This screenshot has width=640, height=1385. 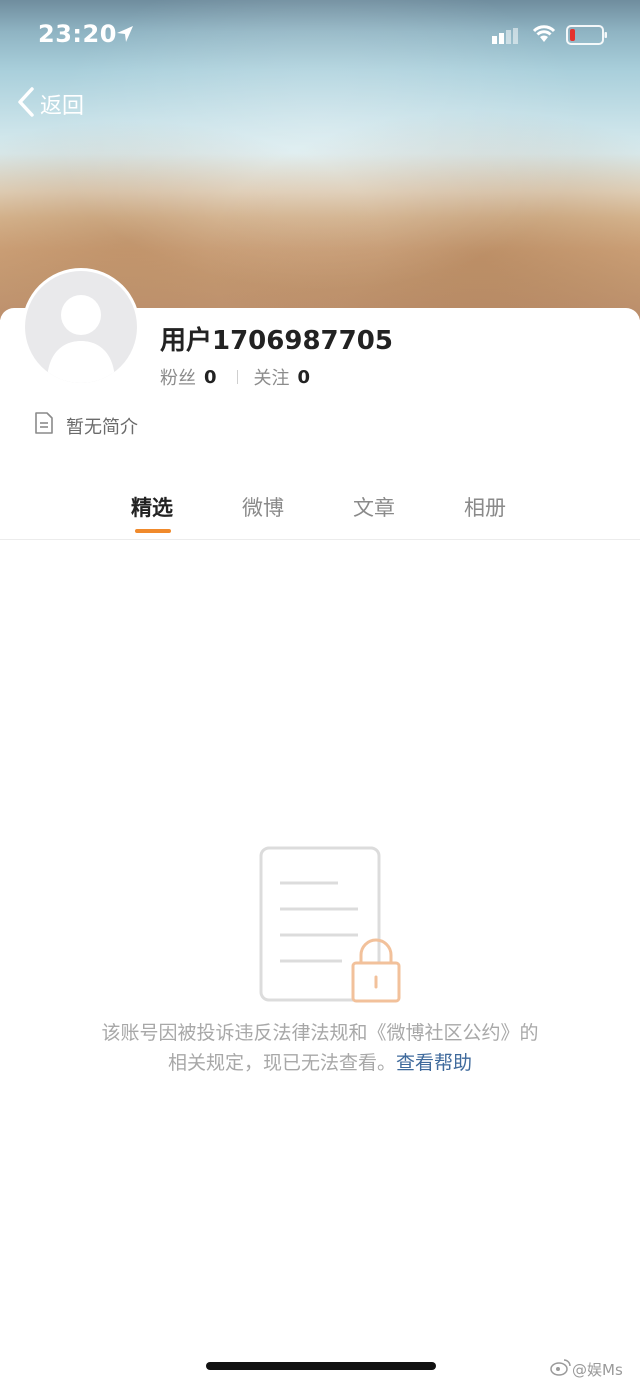 I want to click on battery-low-icon, so click(x=587, y=37).